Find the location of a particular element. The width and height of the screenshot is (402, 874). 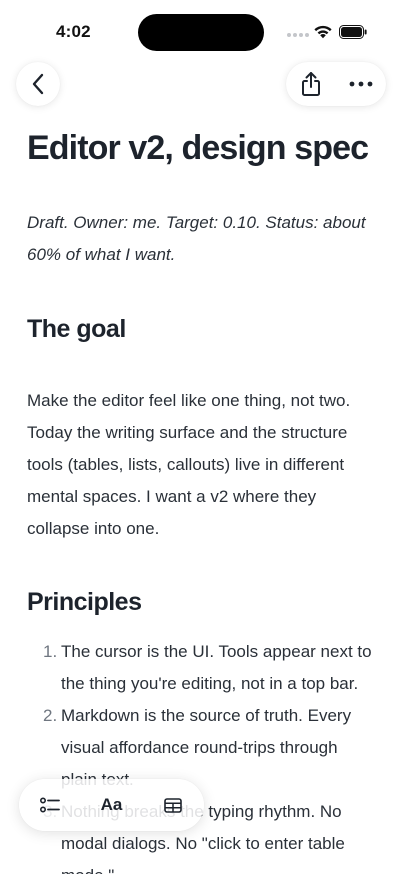

text-style-button: Aa is located at coordinates (112, 805).